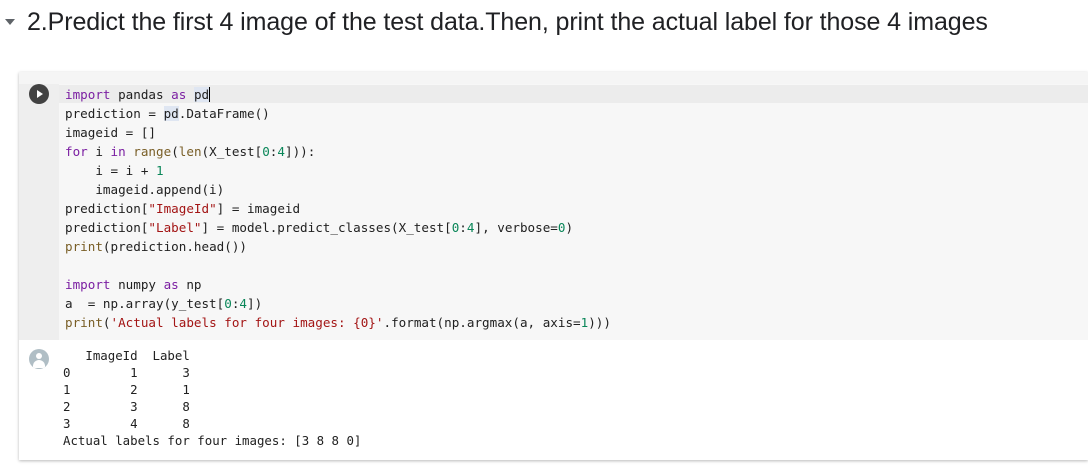 The height and width of the screenshot is (473, 1088). I want to click on code-token: ] = model.predict_classes(X_test[, so click(326, 227).